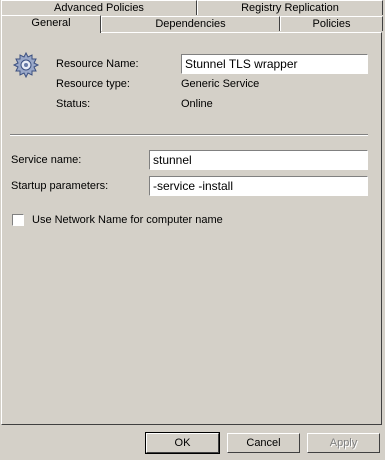 This screenshot has width=385, height=460. What do you see at coordinates (343, 443) in the screenshot?
I see `apply-button: Apply` at bounding box center [343, 443].